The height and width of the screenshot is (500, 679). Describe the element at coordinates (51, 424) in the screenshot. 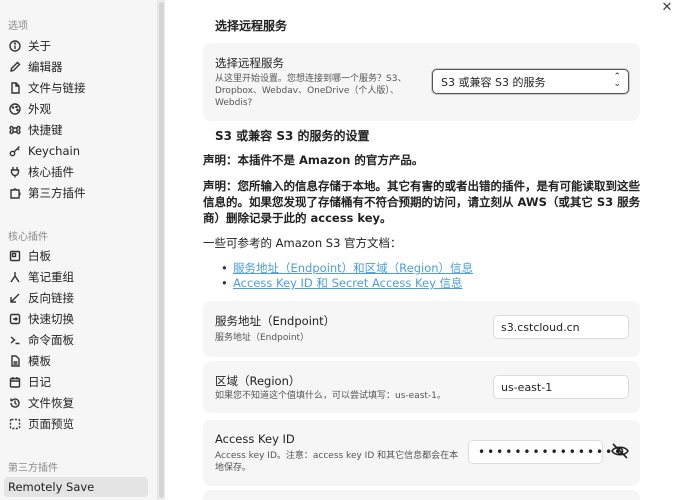

I see `sidebar-item-label: 页面预览` at that location.